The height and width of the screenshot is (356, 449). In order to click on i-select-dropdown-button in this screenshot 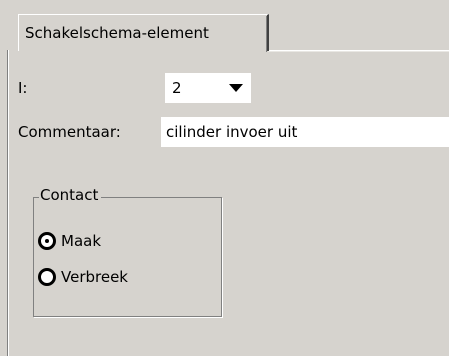, I will do `click(236, 88)`.